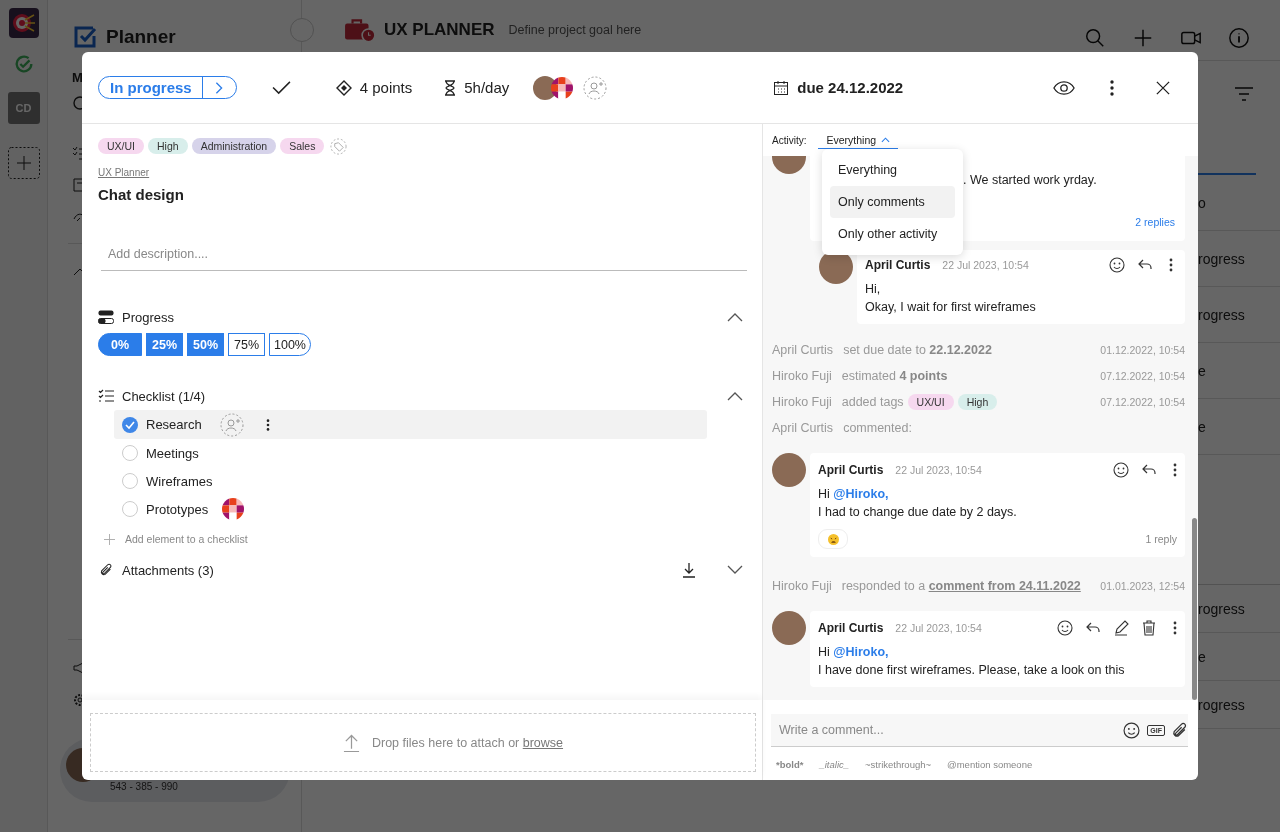 This screenshot has height=832, width=1280. I want to click on trash-icon, so click(1149, 628).